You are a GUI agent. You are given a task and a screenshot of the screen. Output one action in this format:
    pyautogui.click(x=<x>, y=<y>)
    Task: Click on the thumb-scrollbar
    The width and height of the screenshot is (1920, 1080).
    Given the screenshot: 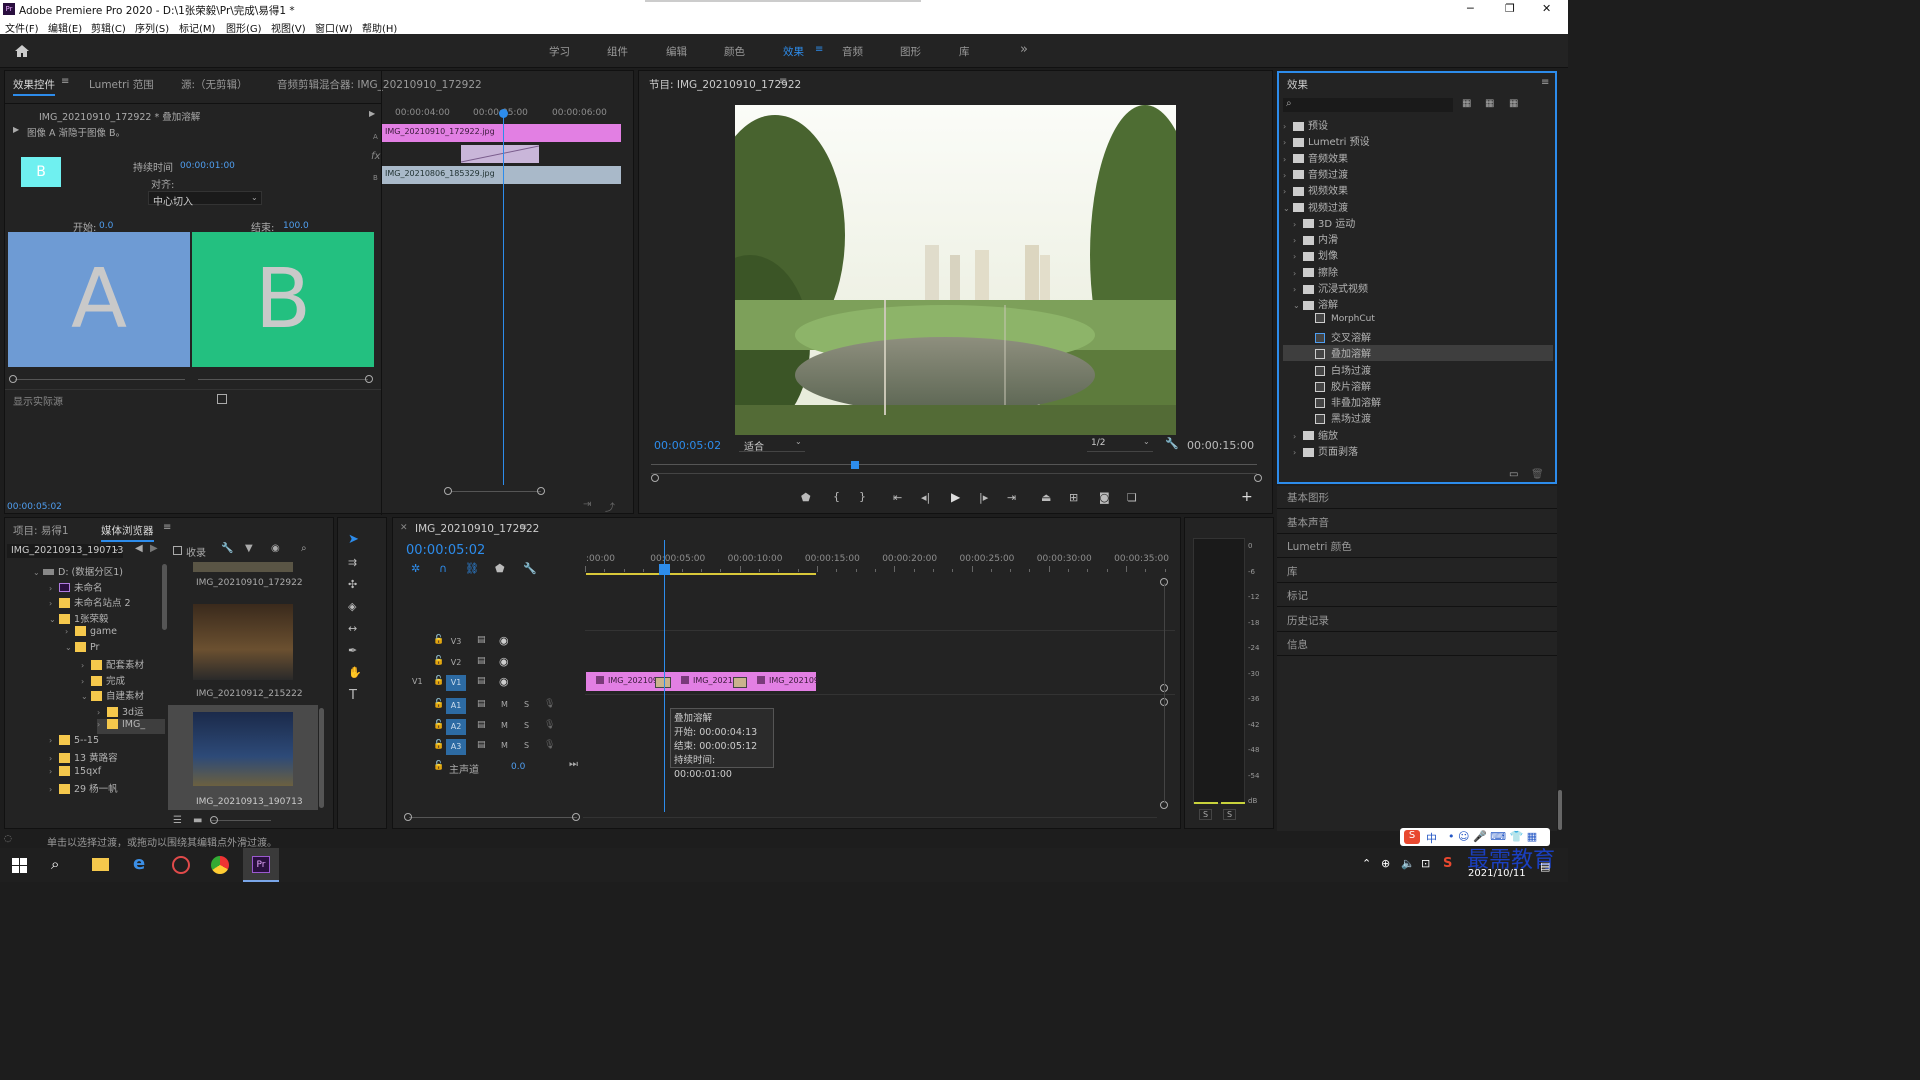 What is the action you would take?
    pyautogui.click(x=321, y=758)
    